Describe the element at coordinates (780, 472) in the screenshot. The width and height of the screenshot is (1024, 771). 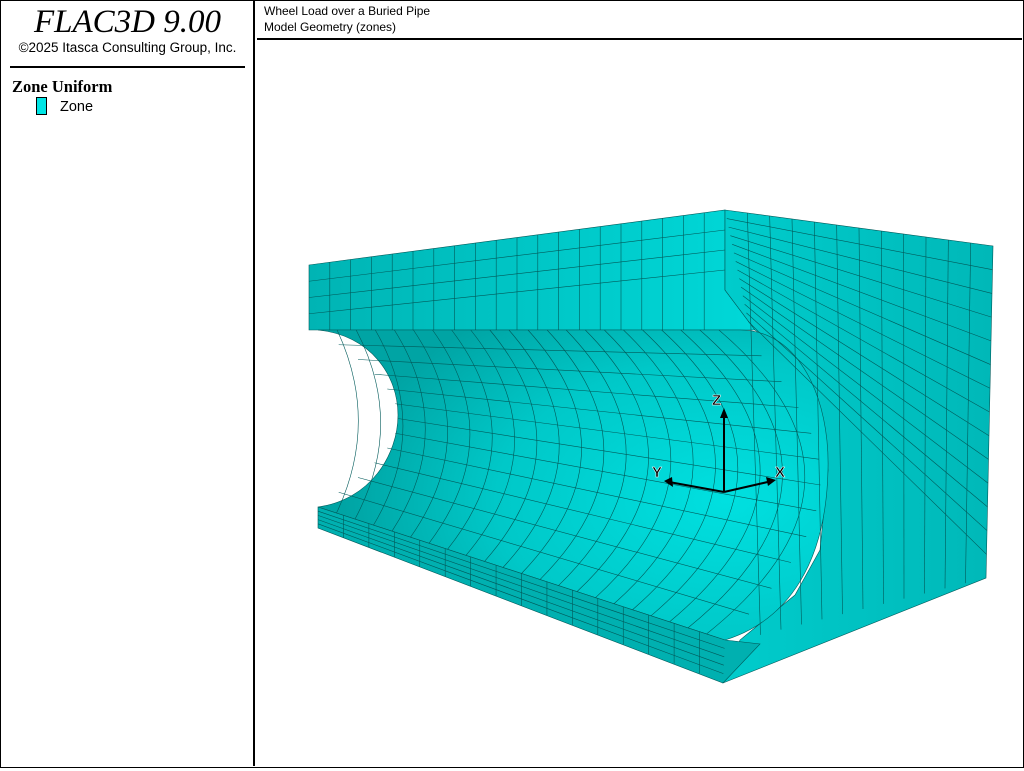
I see `axis-label-x: X` at that location.